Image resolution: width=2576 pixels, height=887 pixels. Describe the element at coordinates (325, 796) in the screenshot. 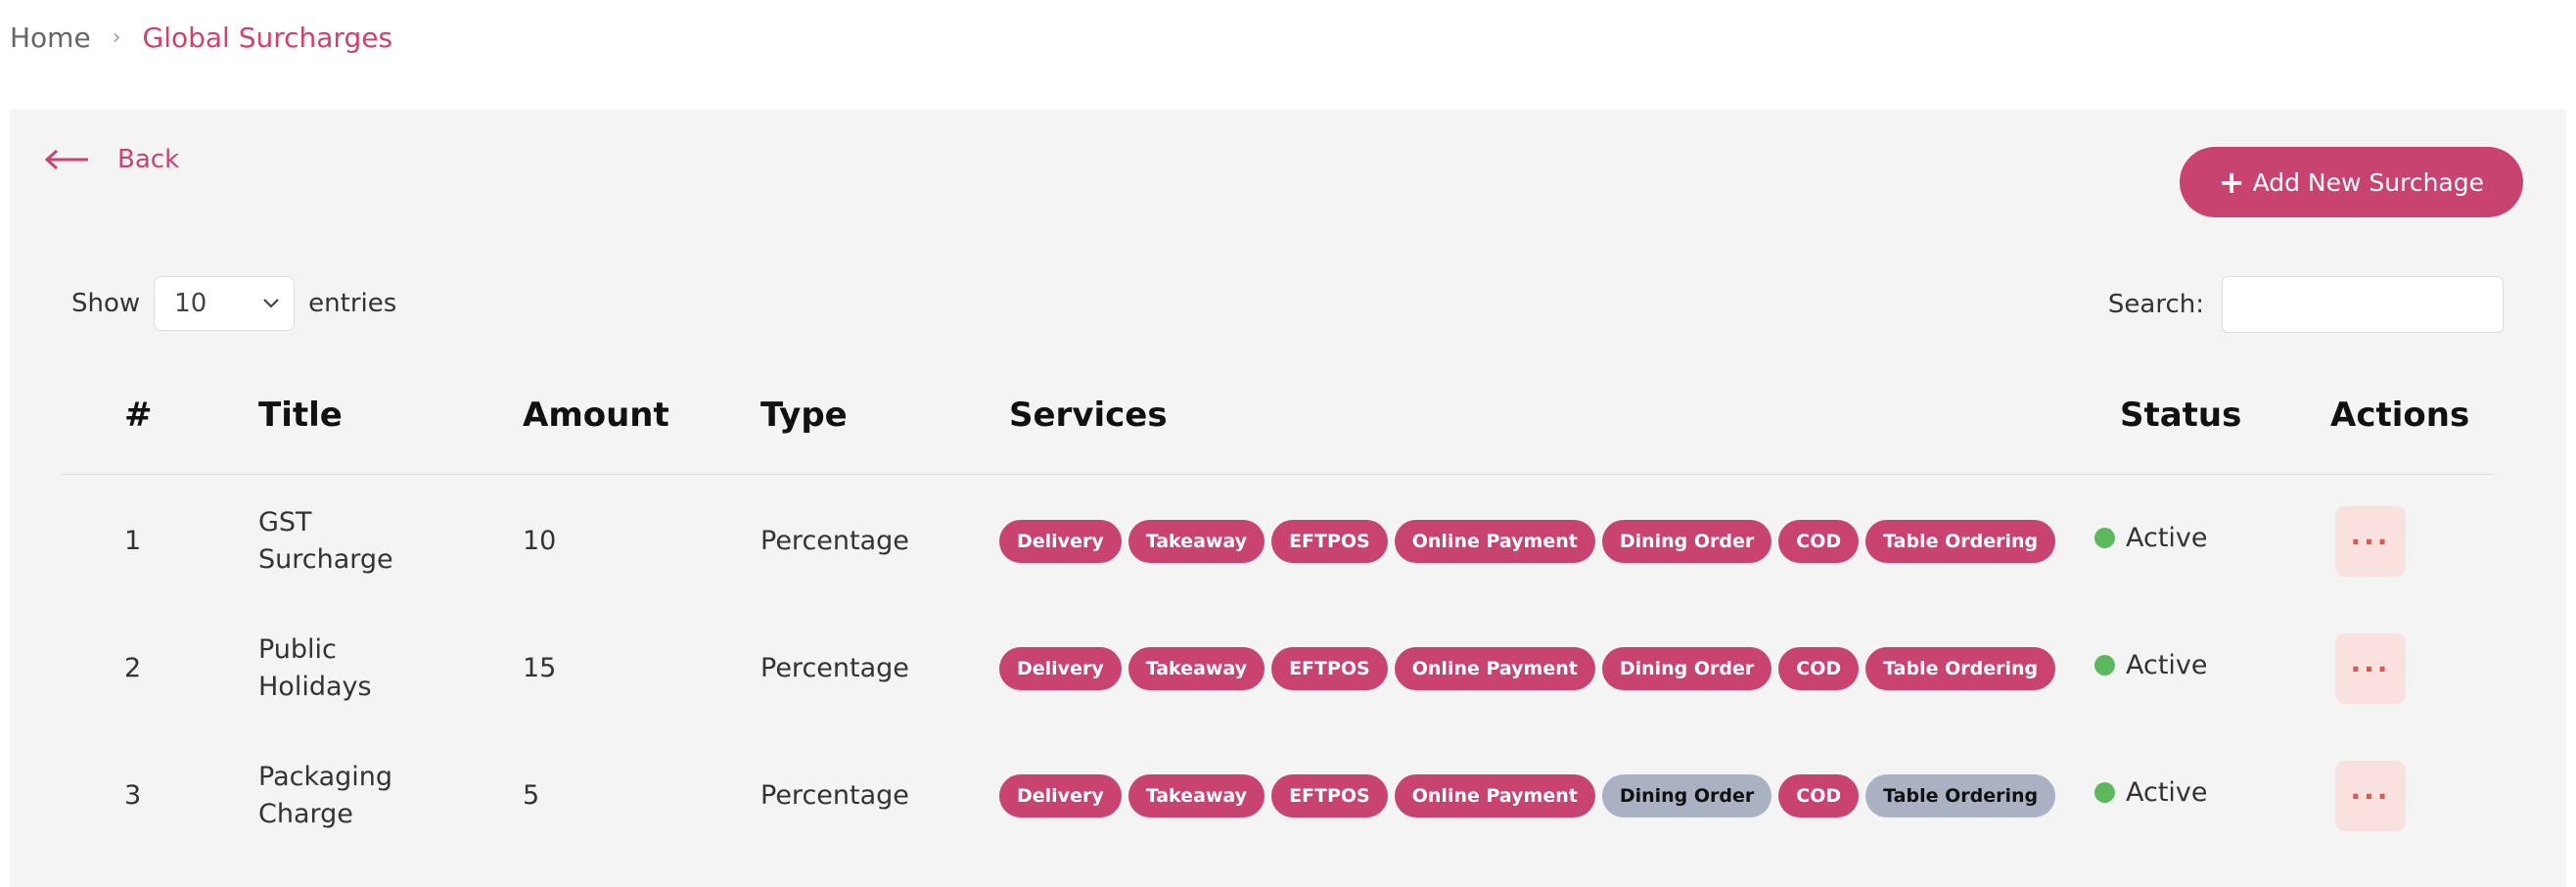

I see `row-title: Packaging Charge` at that location.